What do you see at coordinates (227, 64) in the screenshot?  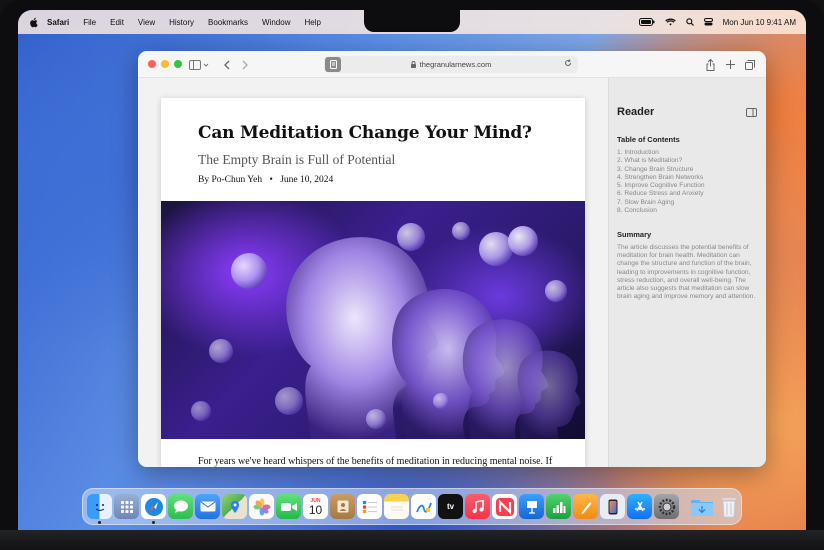 I see `back-button` at bounding box center [227, 64].